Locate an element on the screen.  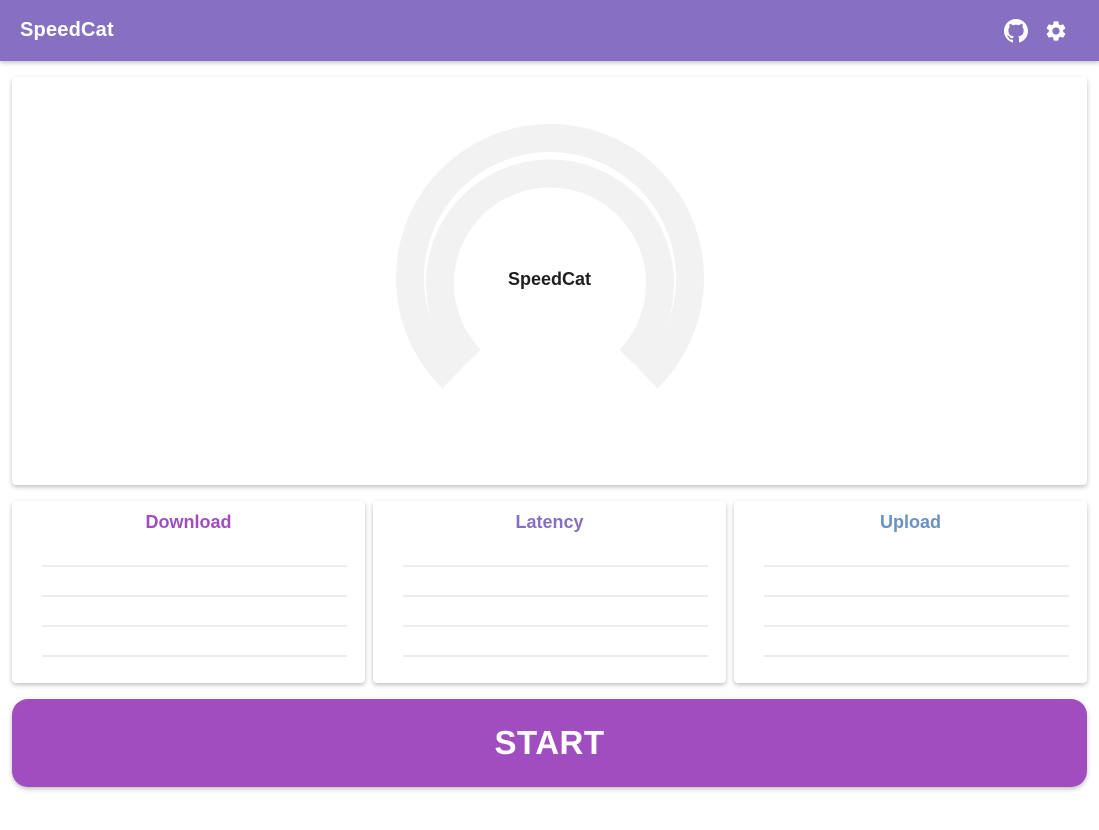
app-actions is located at coordinates (1036, 31).